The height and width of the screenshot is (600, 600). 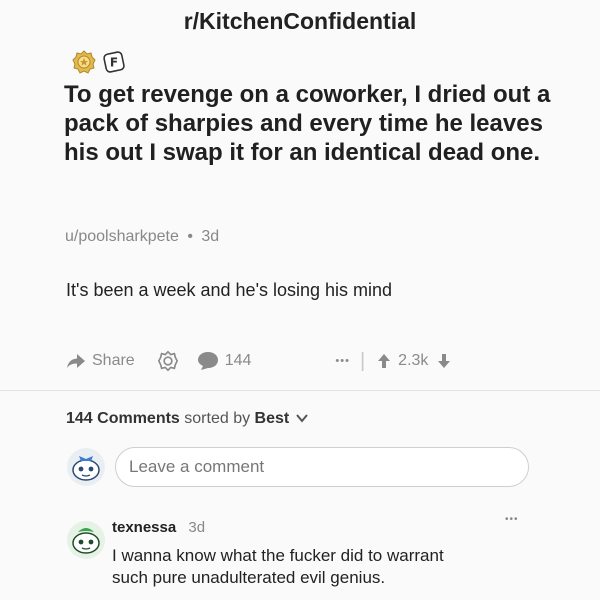 I want to click on post-author: u/poolsharkpete, so click(x=122, y=236).